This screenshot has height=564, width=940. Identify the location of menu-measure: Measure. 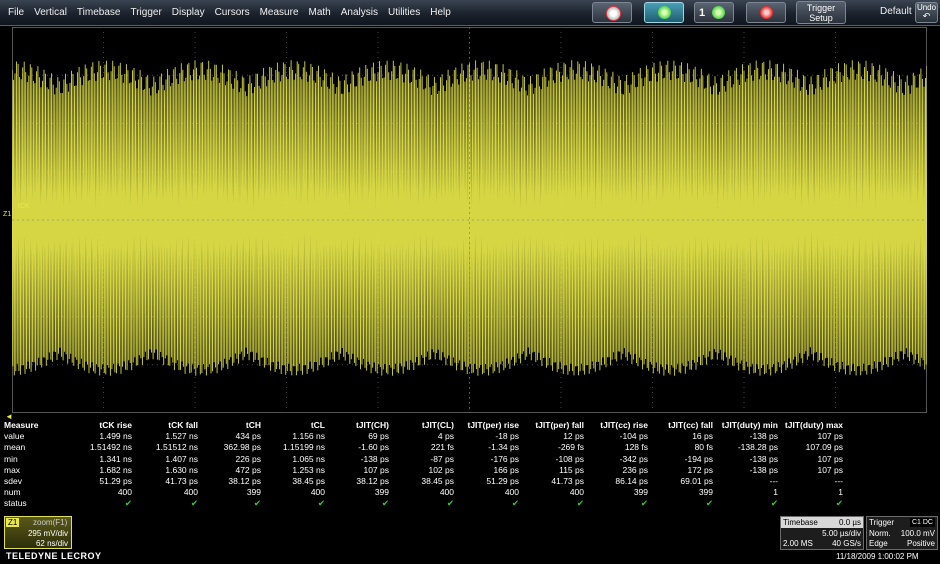
(279, 12).